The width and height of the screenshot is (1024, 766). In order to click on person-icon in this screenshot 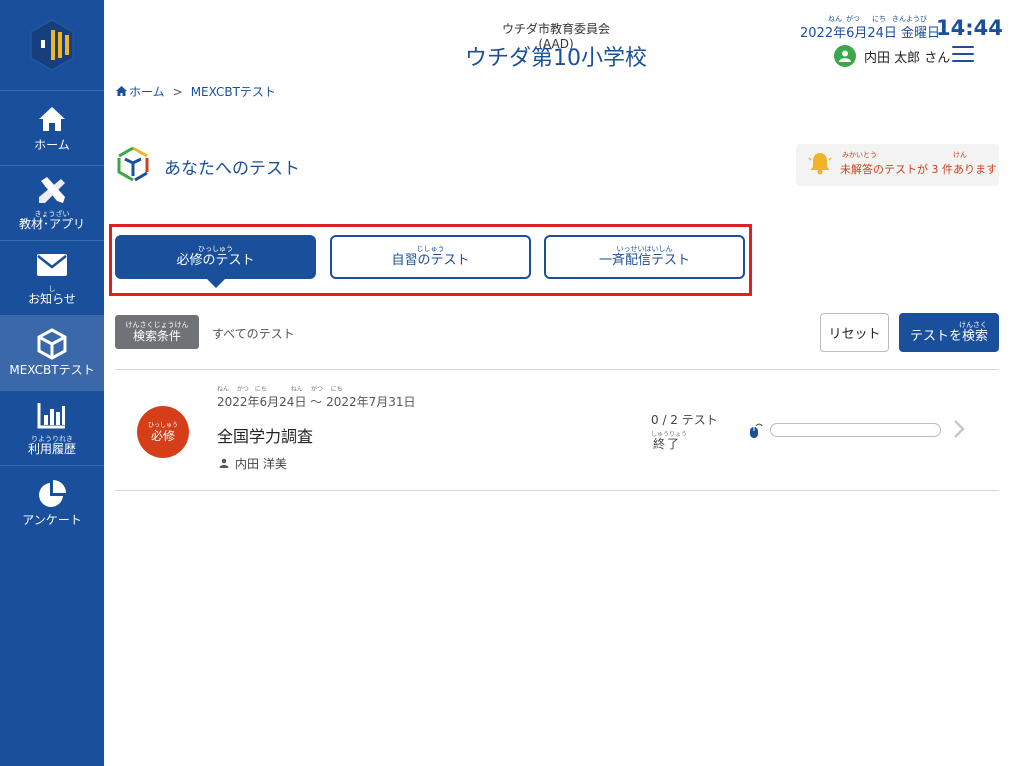, I will do `click(224, 464)`.